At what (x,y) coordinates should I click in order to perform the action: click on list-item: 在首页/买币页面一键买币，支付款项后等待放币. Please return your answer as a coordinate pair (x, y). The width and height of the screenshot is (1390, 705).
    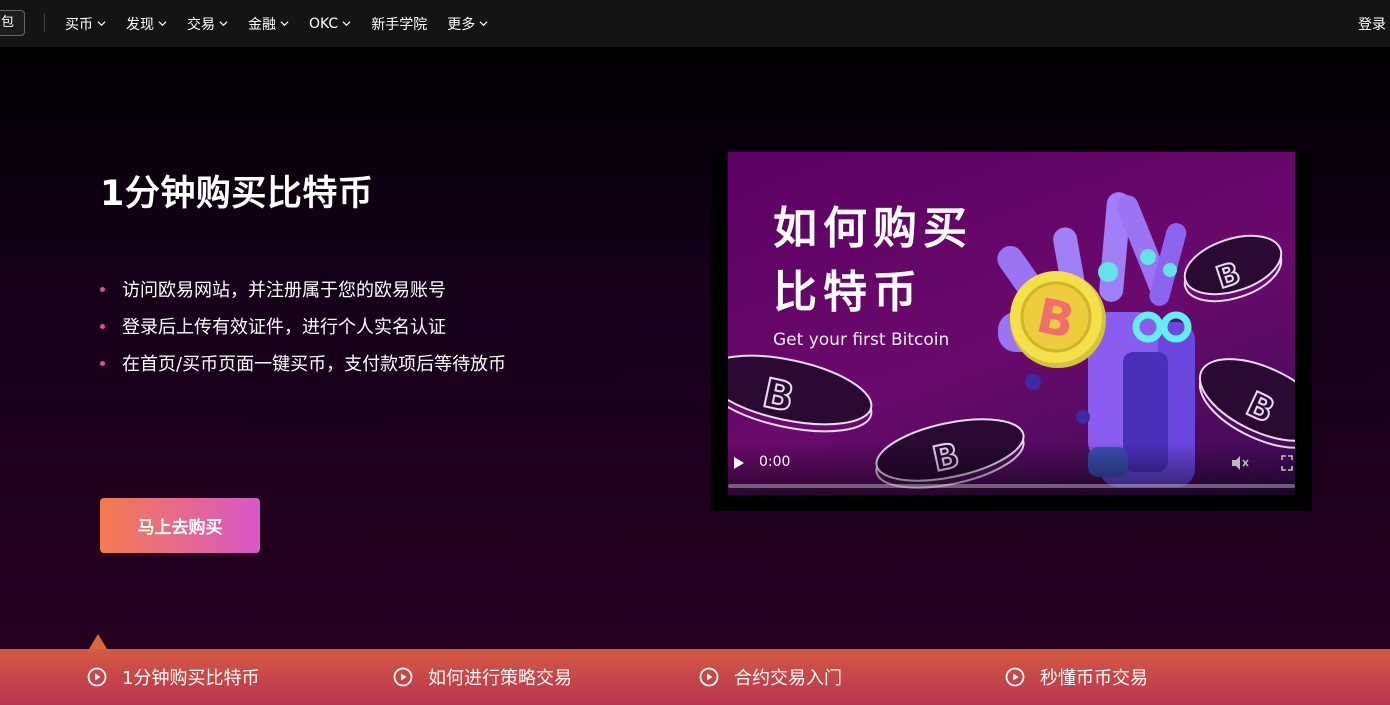
    Looking at the image, I should click on (303, 364).